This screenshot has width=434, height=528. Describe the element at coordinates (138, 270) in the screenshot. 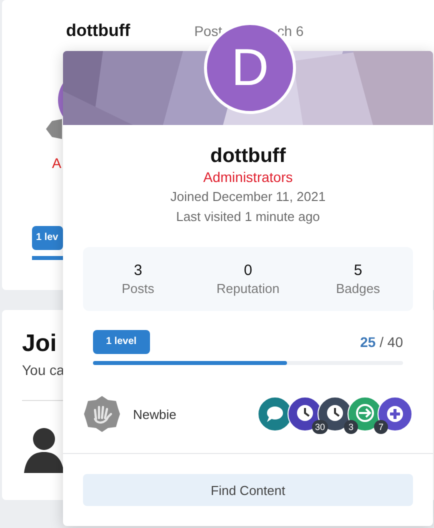

I see `stat-value: 3` at that location.